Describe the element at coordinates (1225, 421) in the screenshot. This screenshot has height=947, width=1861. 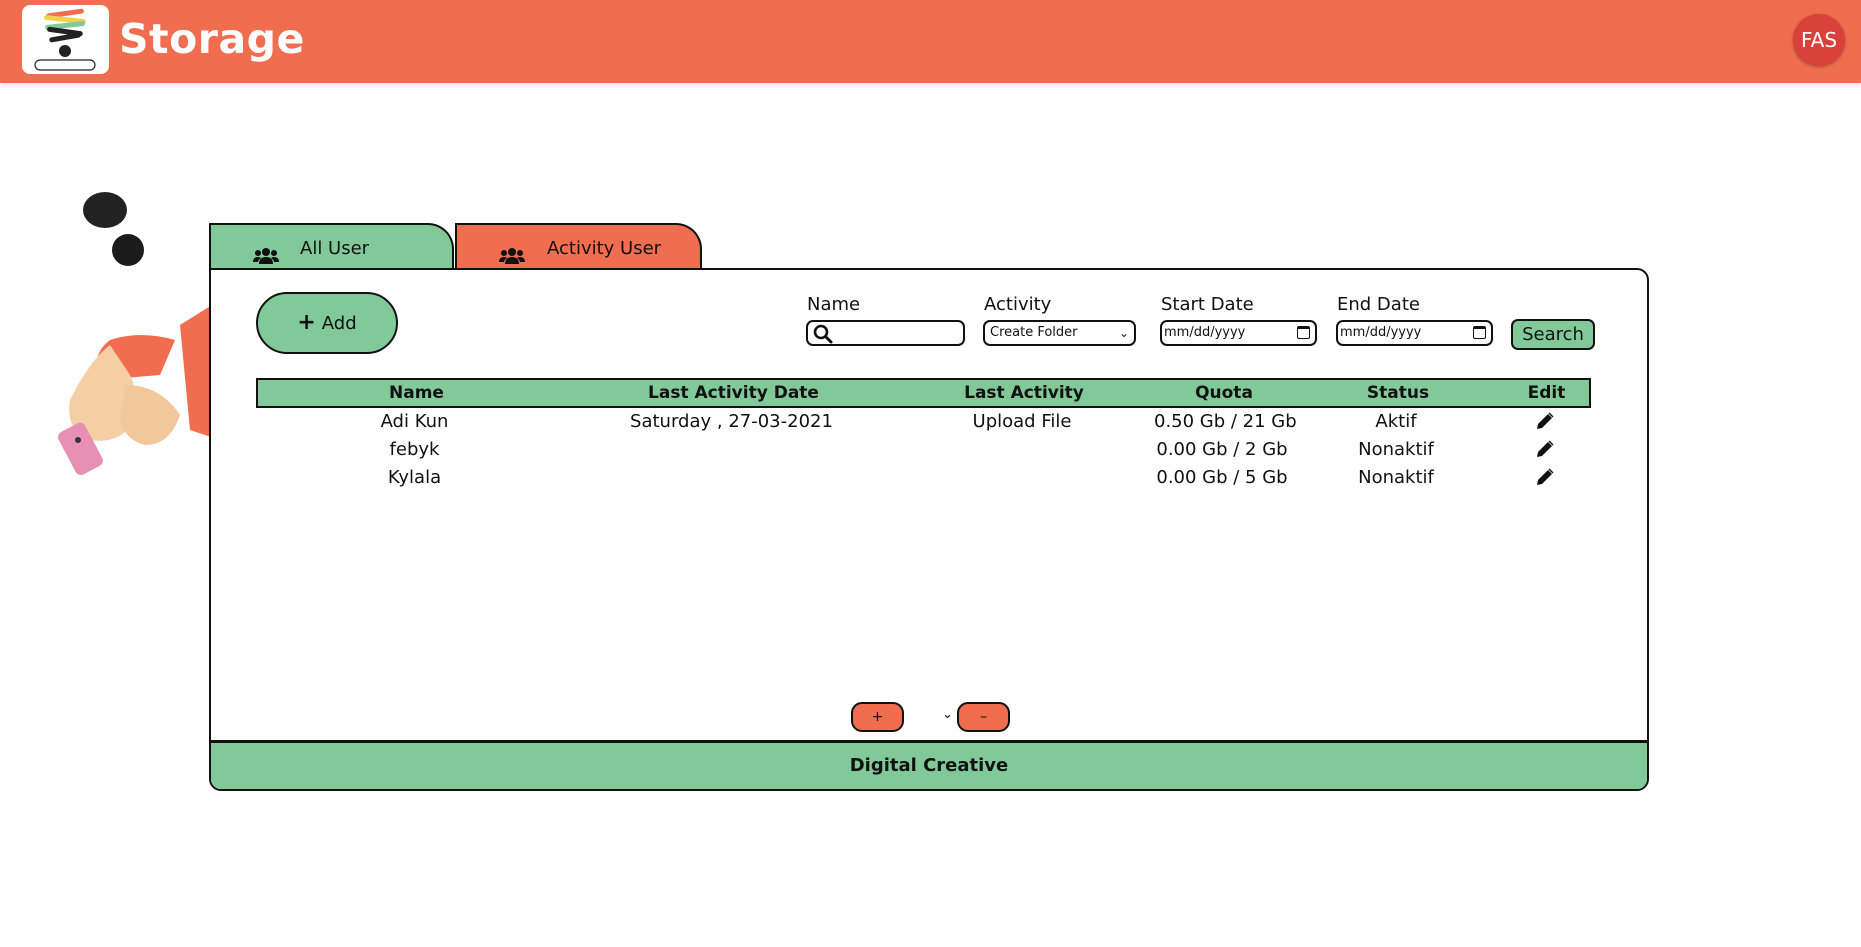
I see `cell-quota: 0.50 Gb / 21 Gb` at that location.